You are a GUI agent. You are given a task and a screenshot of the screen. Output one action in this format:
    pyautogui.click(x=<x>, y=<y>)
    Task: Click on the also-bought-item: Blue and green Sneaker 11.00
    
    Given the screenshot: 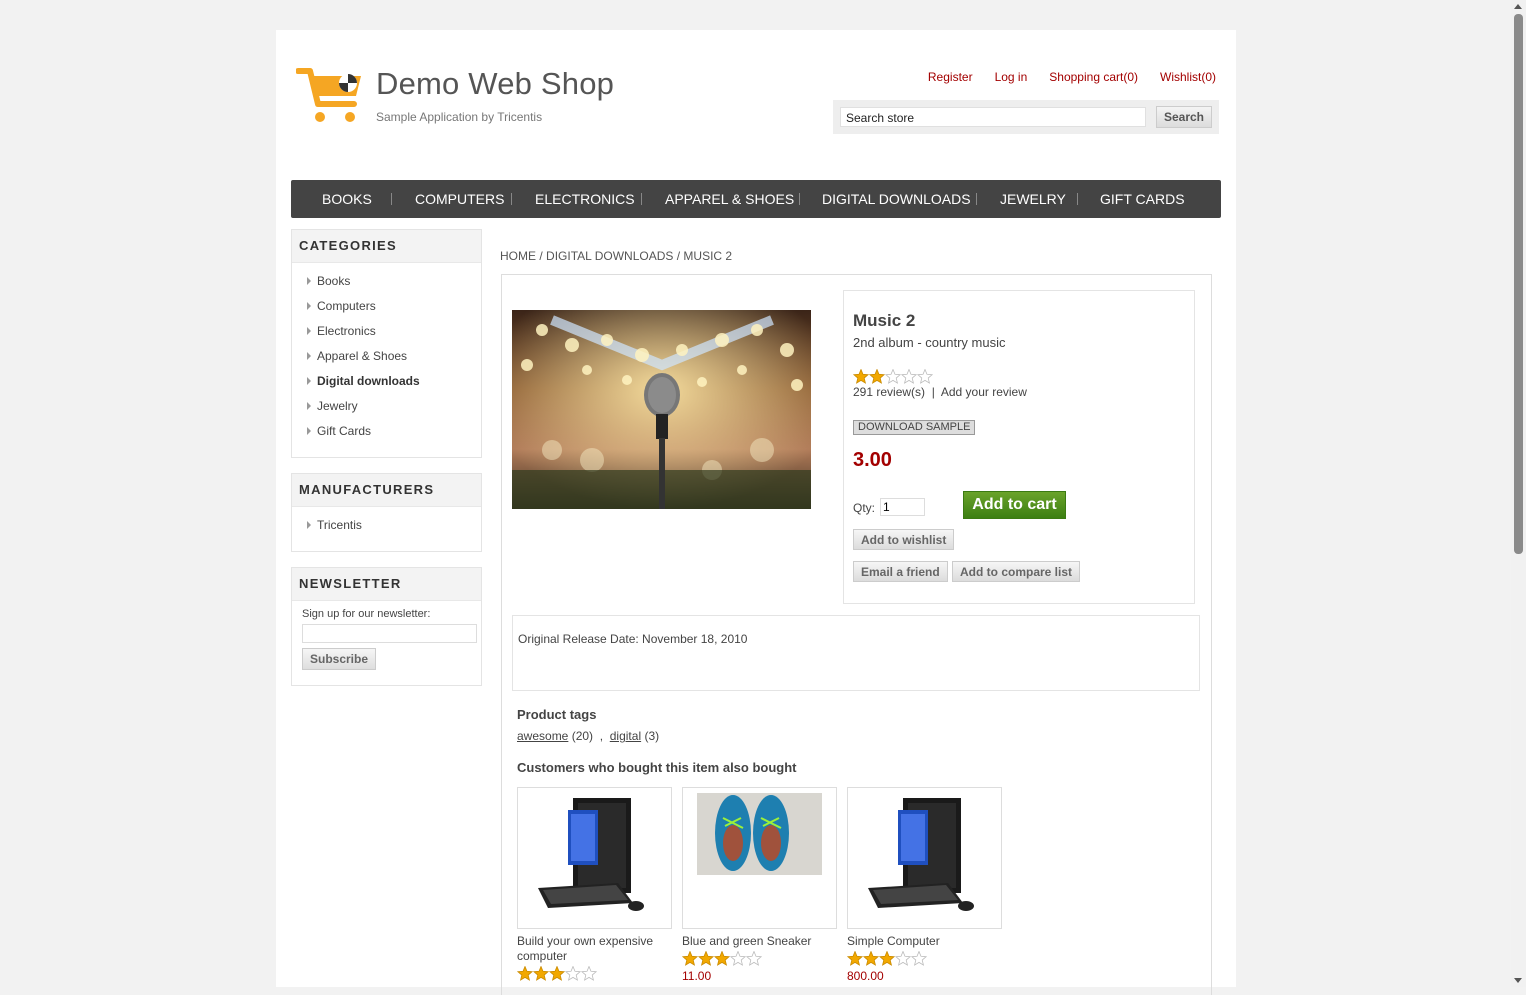 What is the action you would take?
    pyautogui.click(x=759, y=885)
    